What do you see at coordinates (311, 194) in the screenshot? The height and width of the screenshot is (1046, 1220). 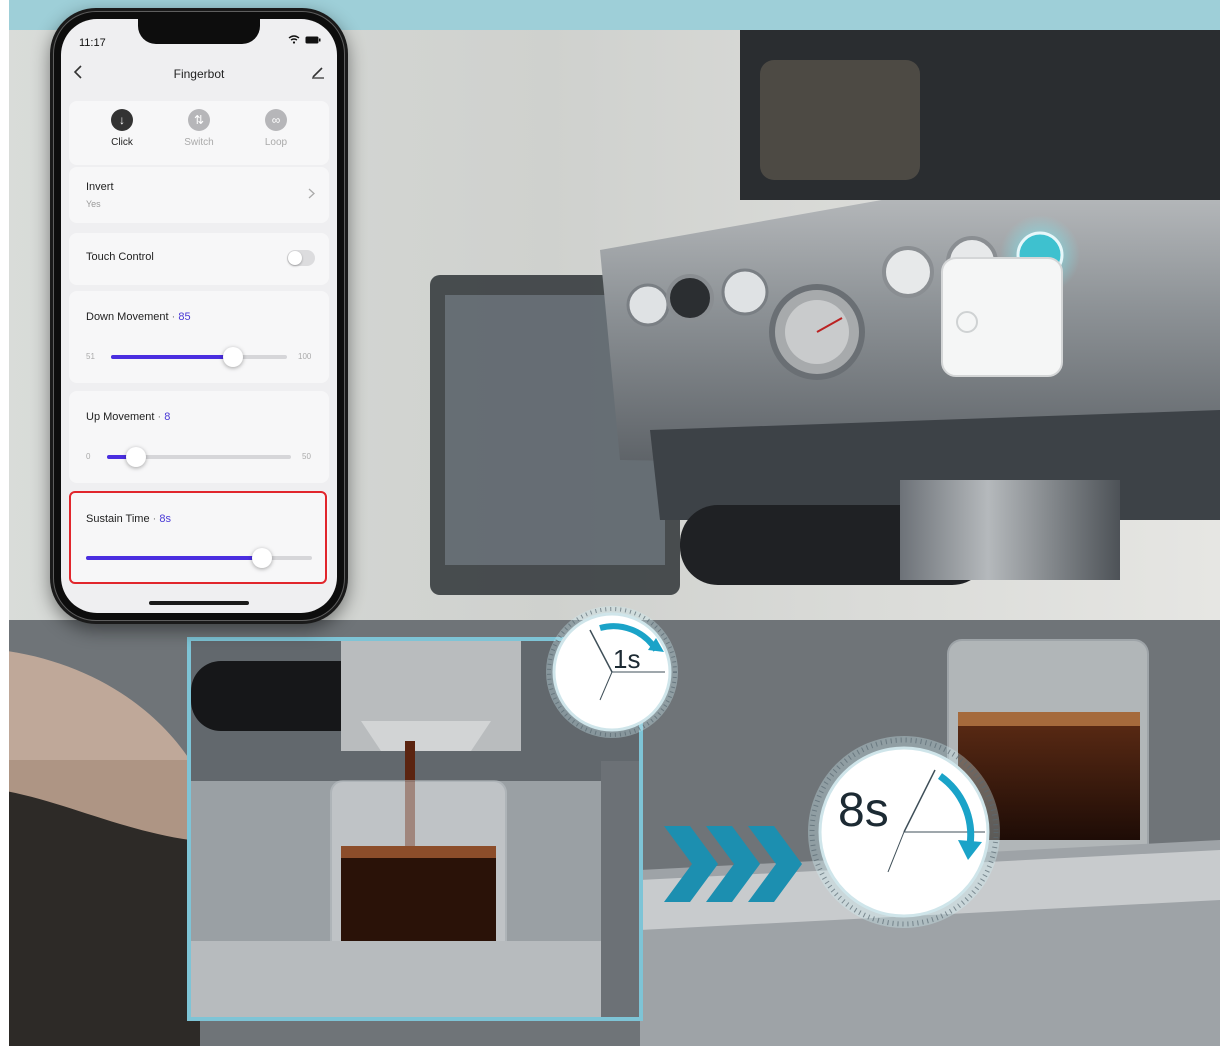 I see `chevron-right-icon` at bounding box center [311, 194].